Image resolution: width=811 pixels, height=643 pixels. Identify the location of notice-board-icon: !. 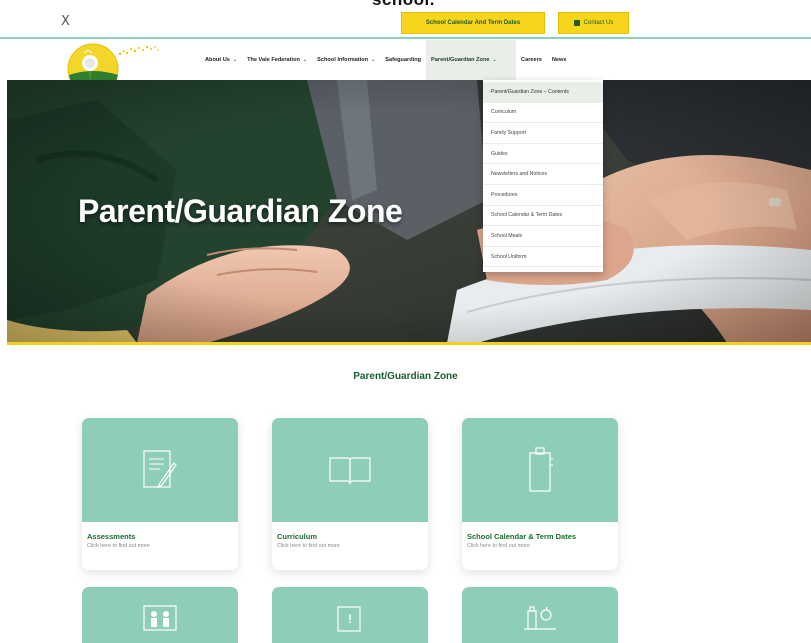
(349, 619).